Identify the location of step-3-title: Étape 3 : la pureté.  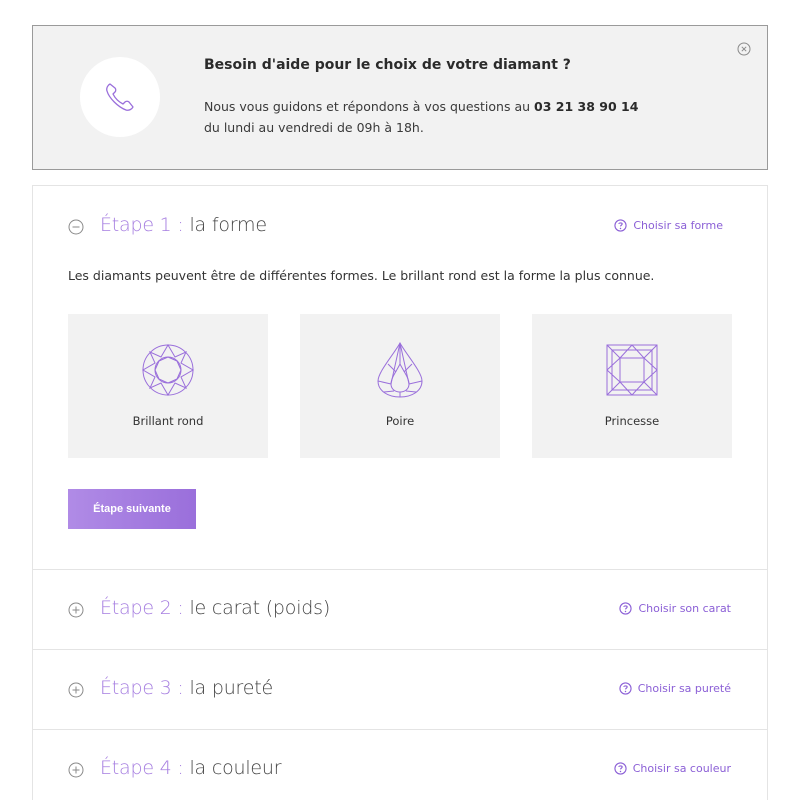
(186, 688).